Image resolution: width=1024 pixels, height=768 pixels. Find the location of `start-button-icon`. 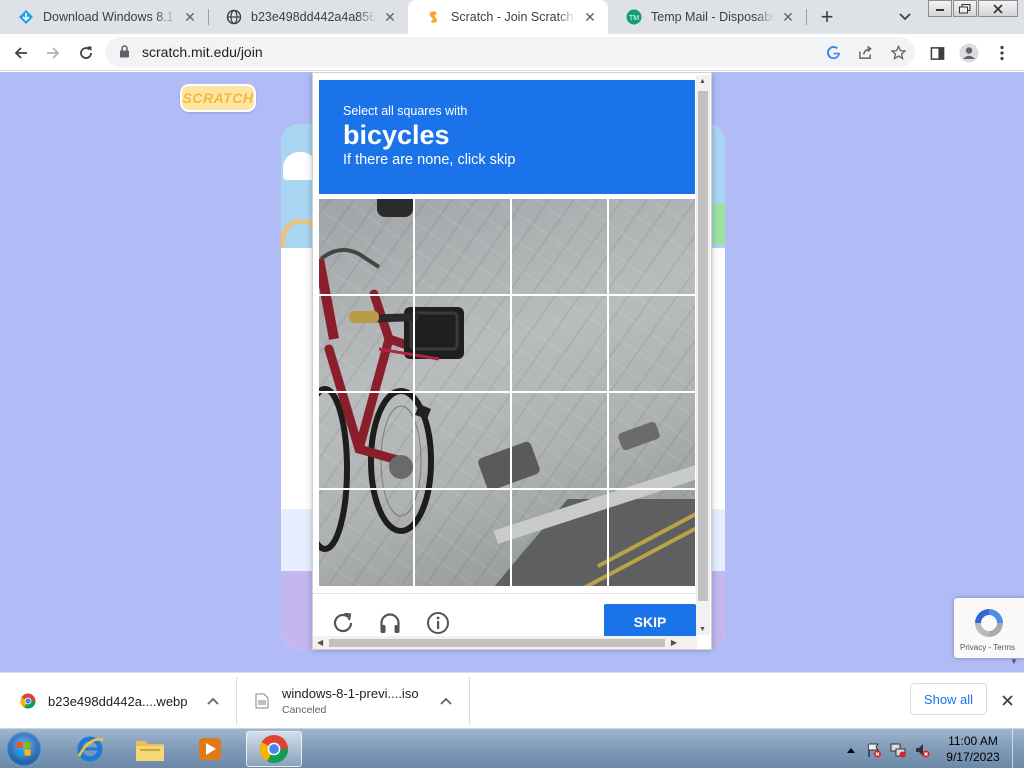

start-button-icon is located at coordinates (24, 749).